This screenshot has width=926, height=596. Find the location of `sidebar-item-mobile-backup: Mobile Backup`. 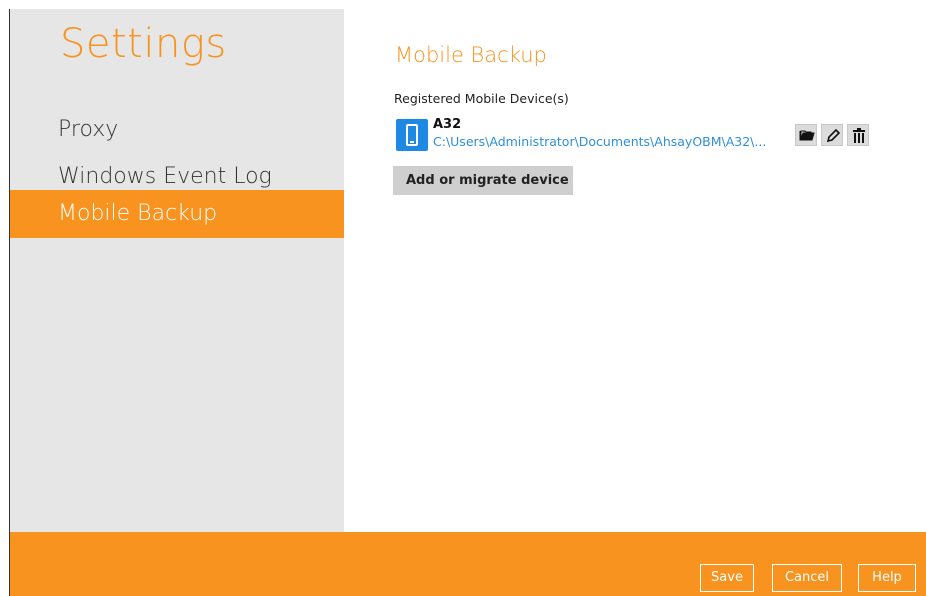

sidebar-item-mobile-backup: Mobile Backup is located at coordinates (177, 214).